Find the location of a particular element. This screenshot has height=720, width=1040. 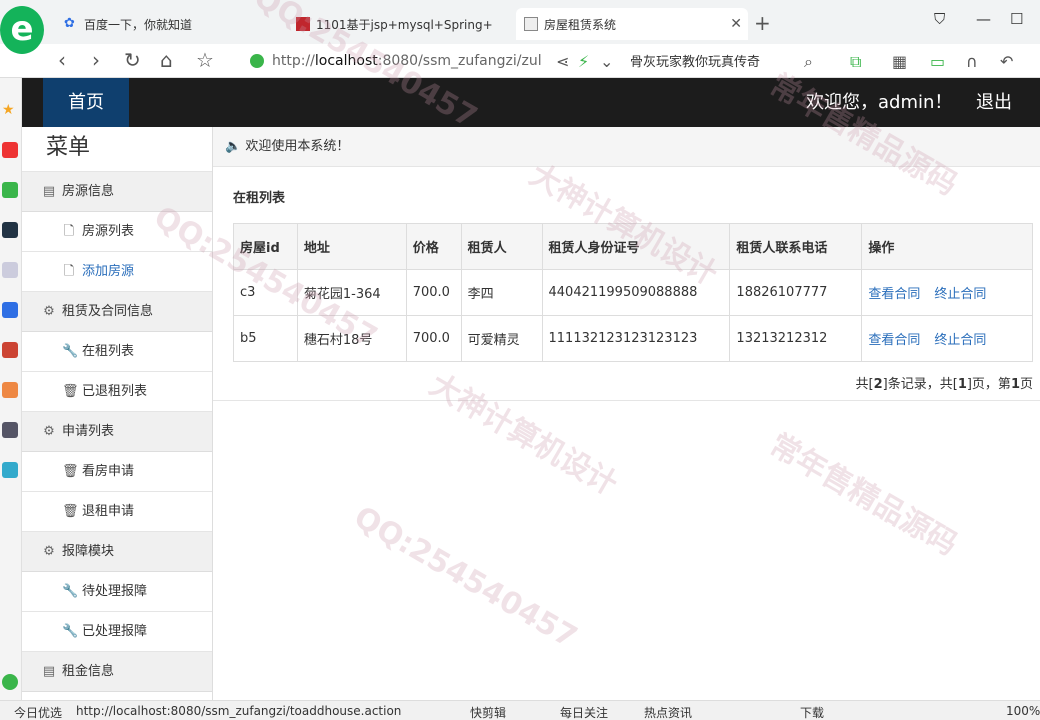

menu-group-lease-contract: ⚙ 租赁及合同信息 is located at coordinates (117, 312).